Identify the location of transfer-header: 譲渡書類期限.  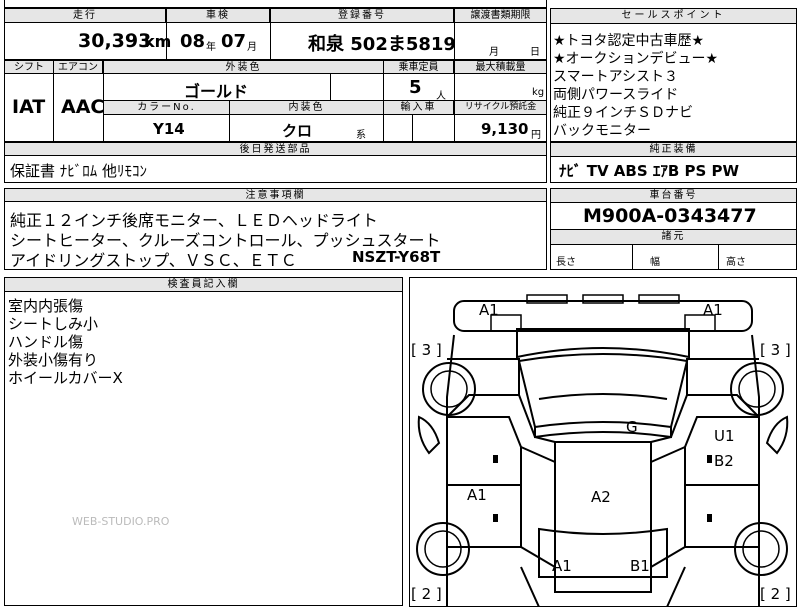
(500, 15).